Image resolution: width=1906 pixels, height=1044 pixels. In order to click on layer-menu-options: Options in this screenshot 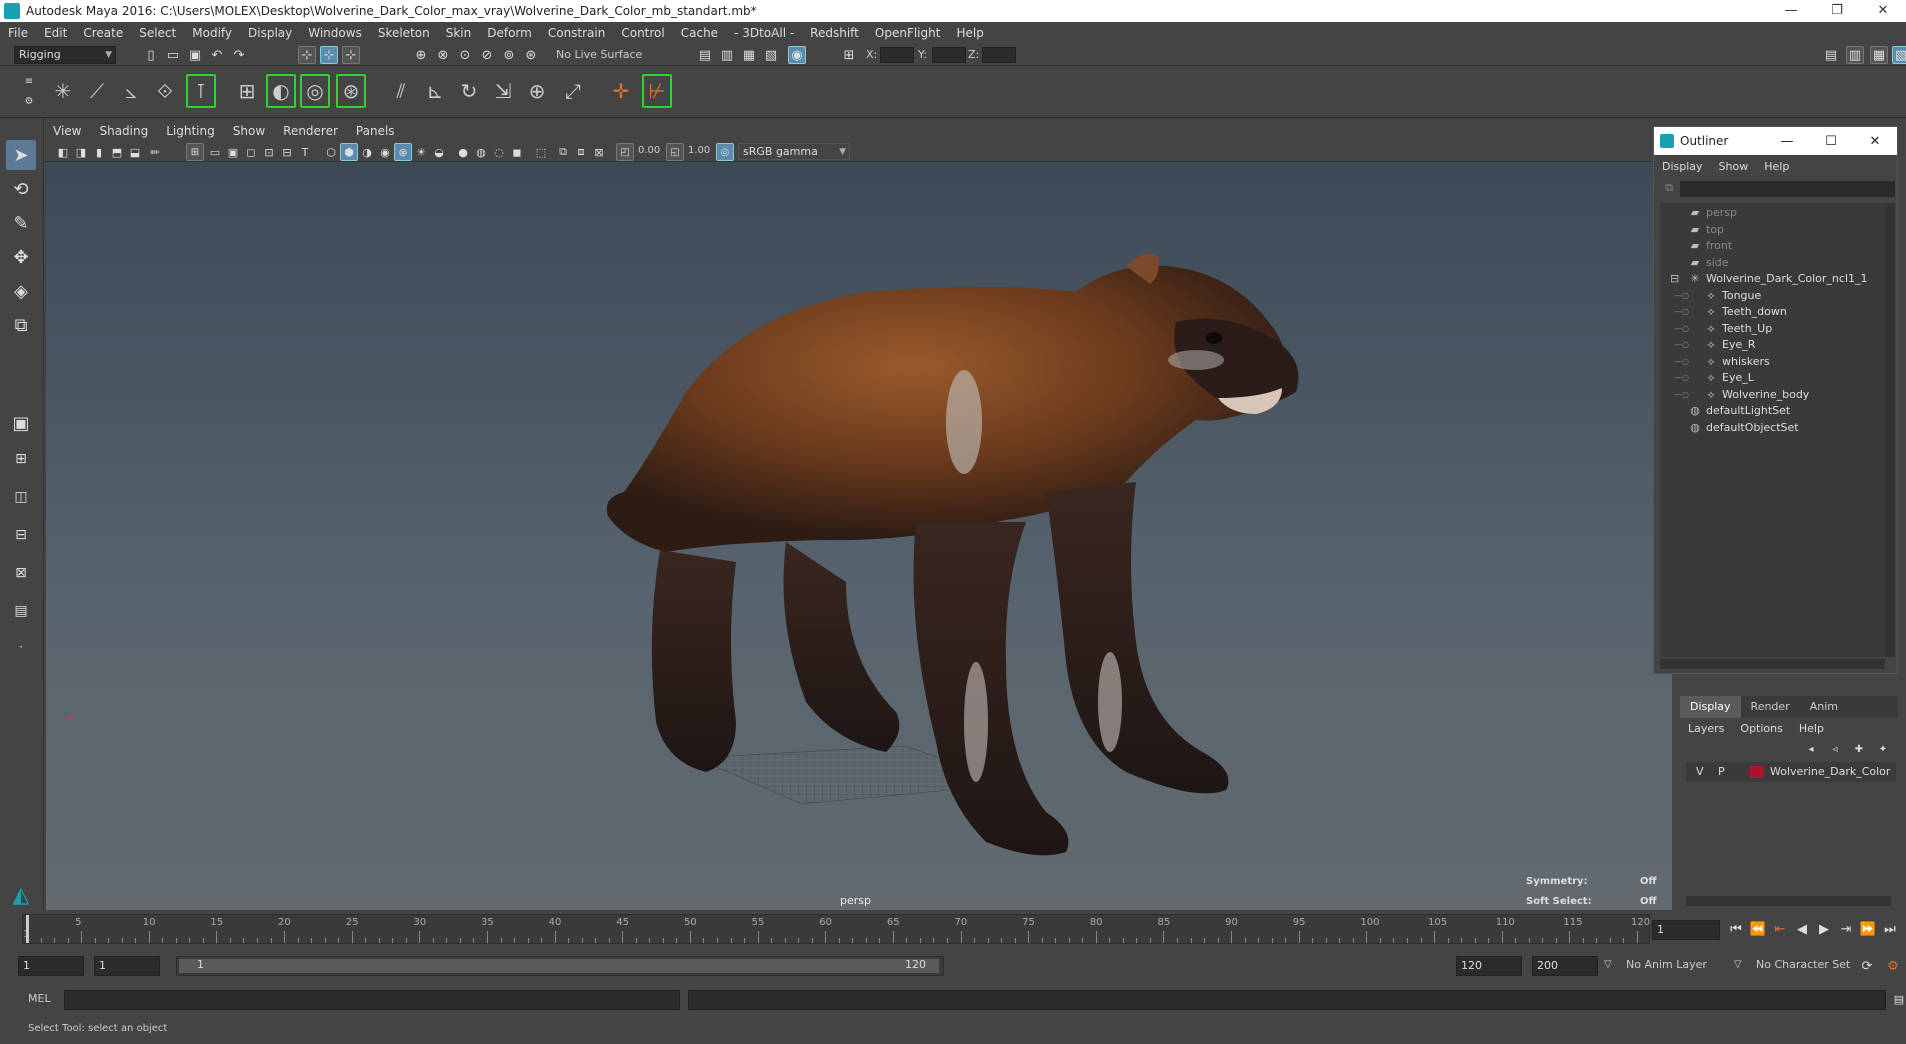, I will do `click(1761, 728)`.